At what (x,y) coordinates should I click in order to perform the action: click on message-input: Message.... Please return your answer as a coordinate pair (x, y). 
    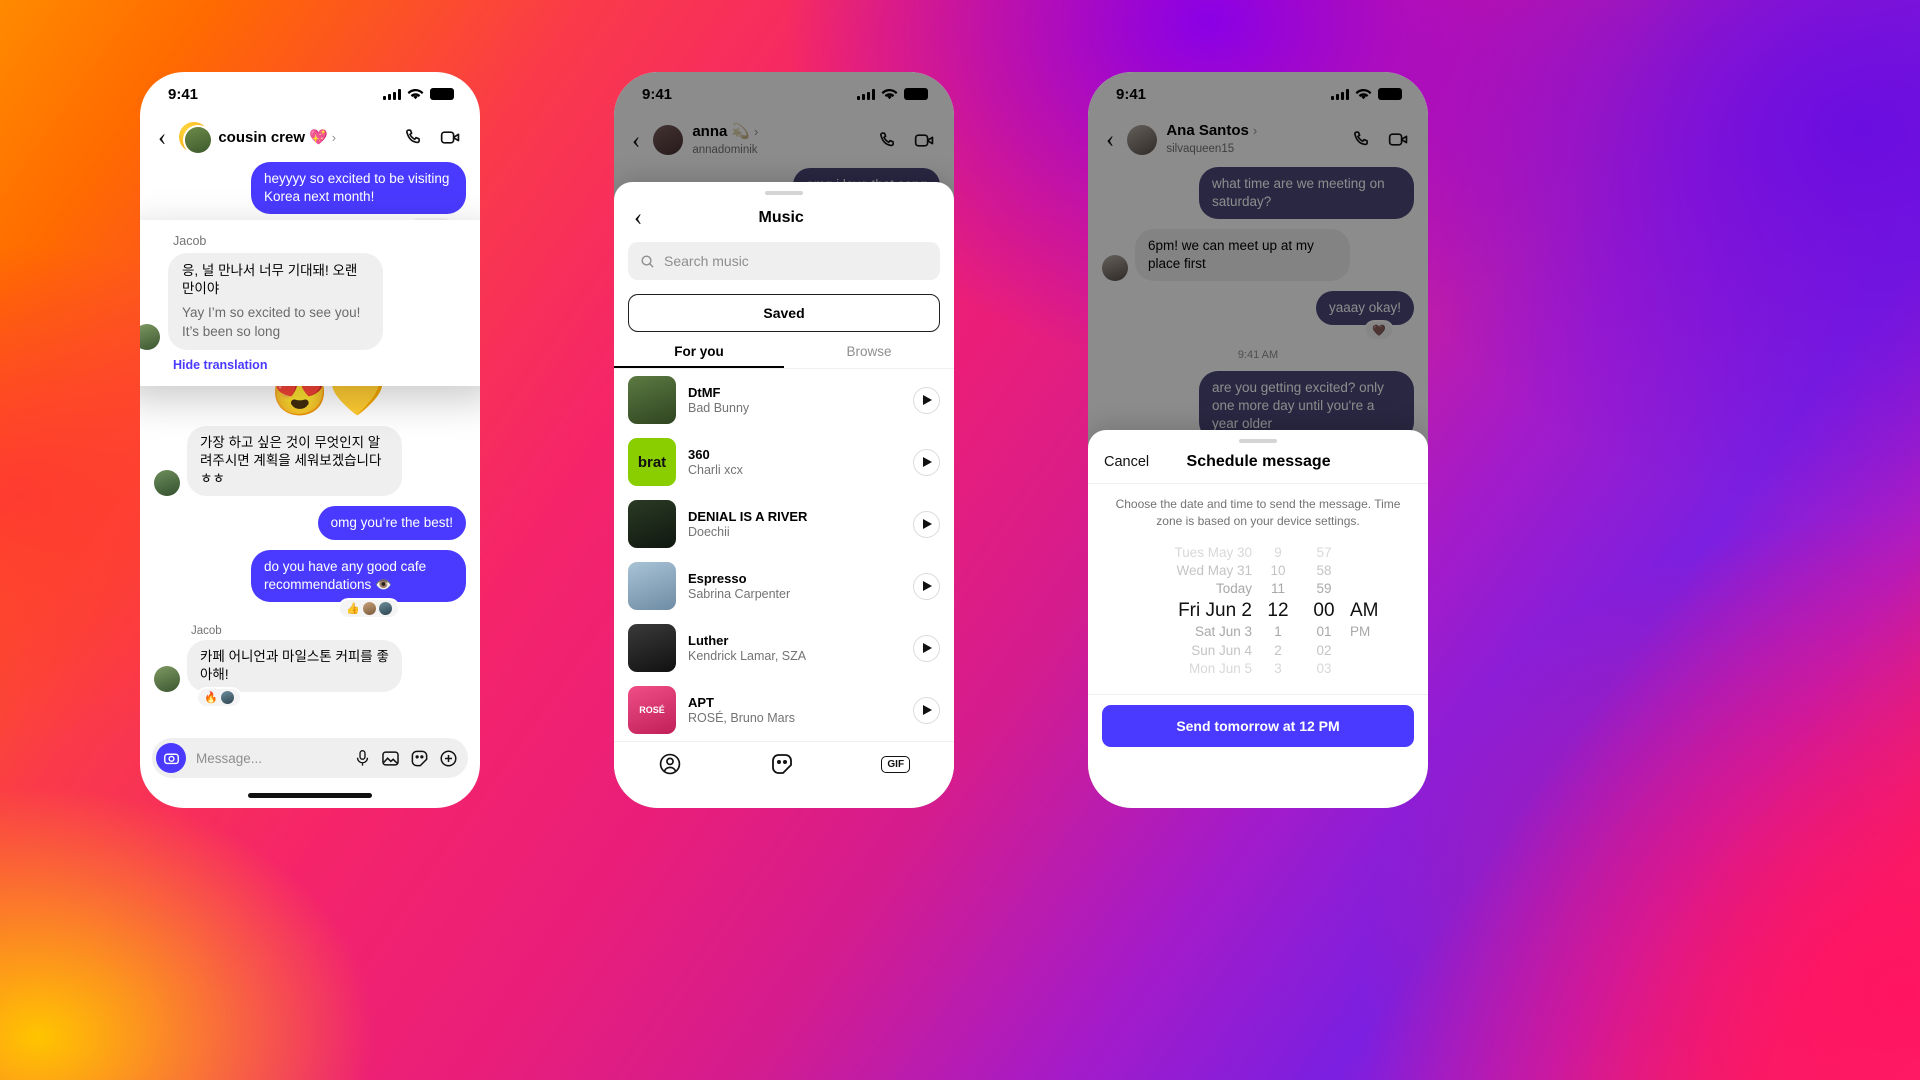
    Looking at the image, I should click on (270, 758).